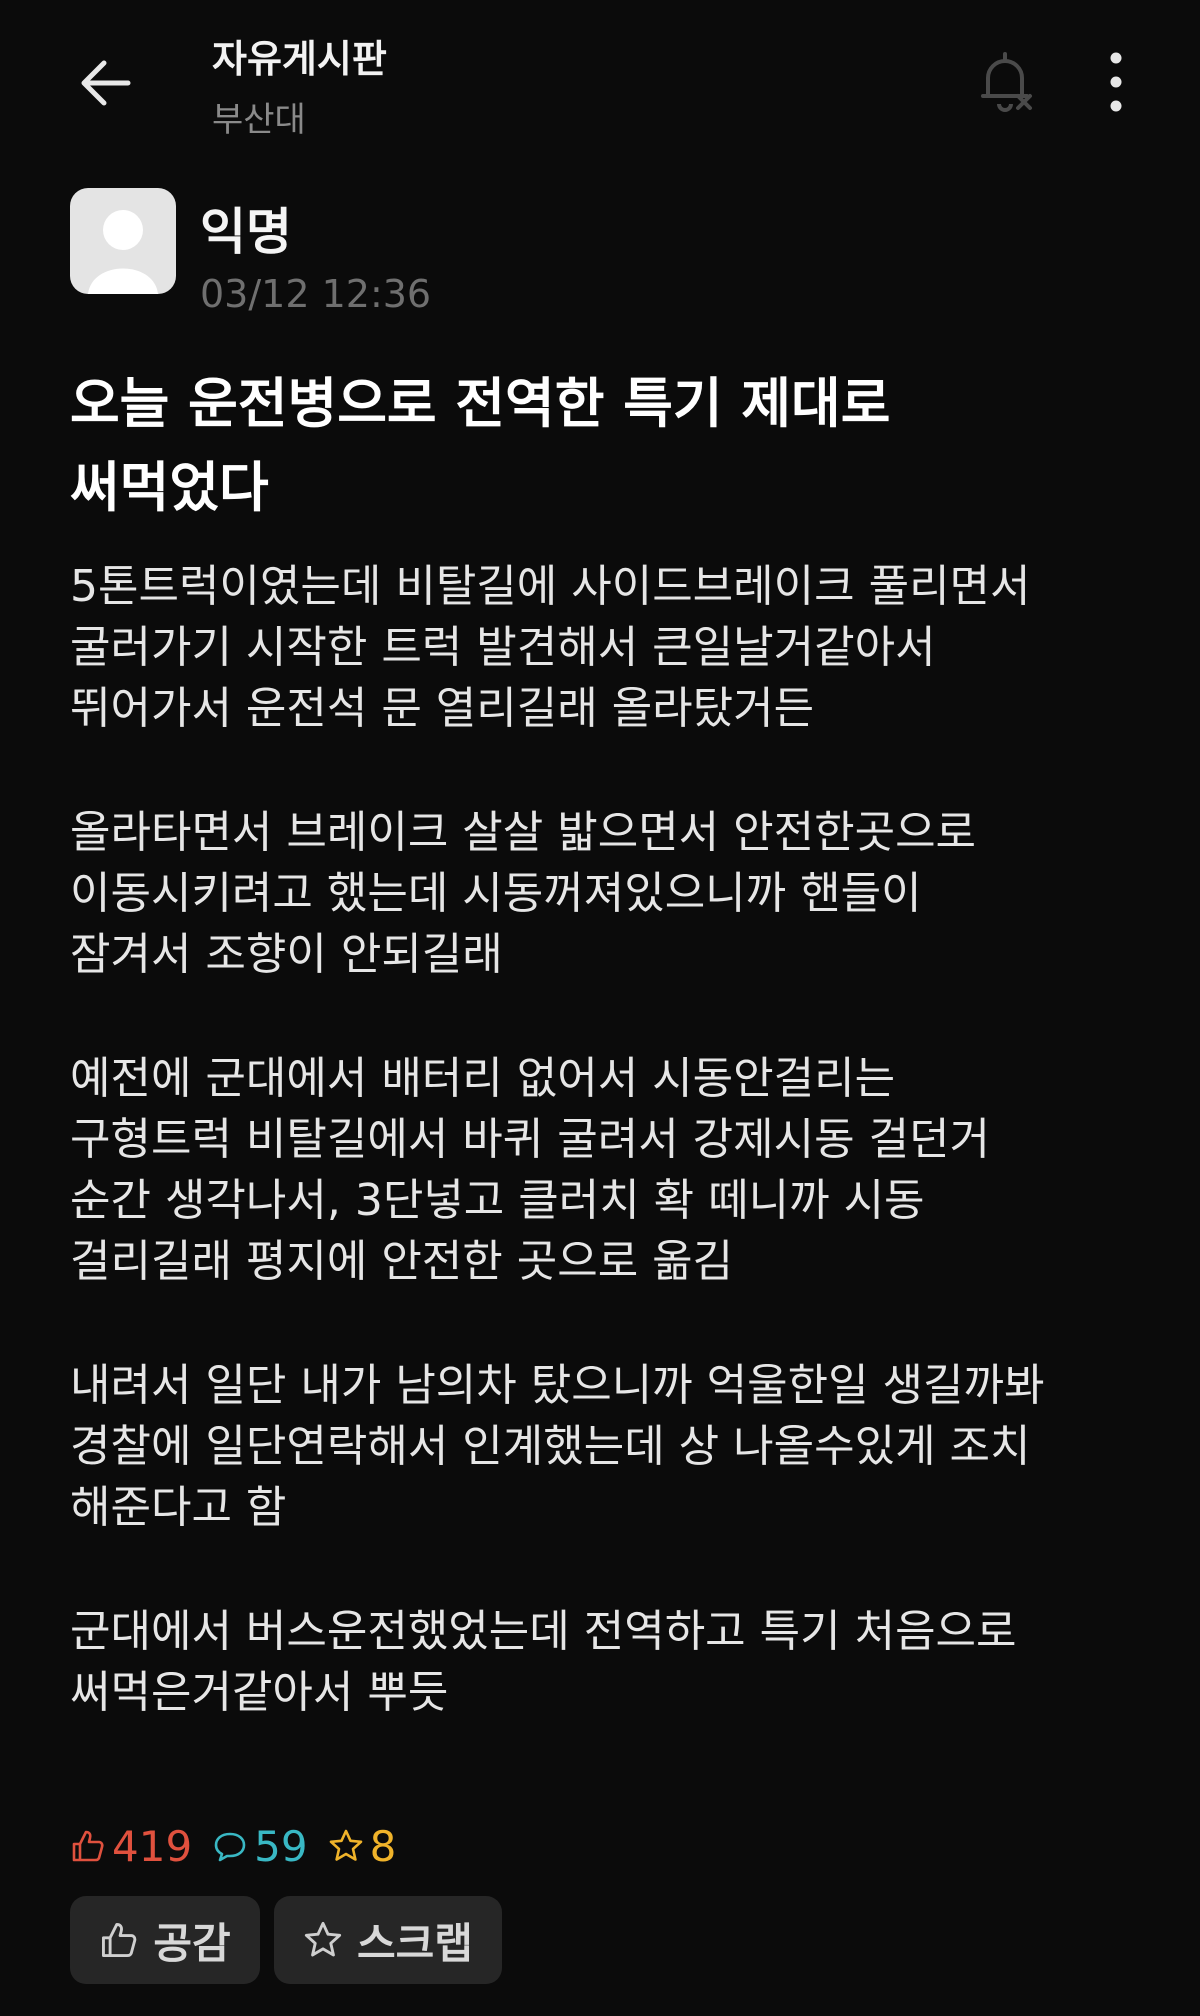  What do you see at coordinates (402, 1261) in the screenshot?
I see `post-line: 걸리길래 평지에 안전한 곳으로 옮김` at bounding box center [402, 1261].